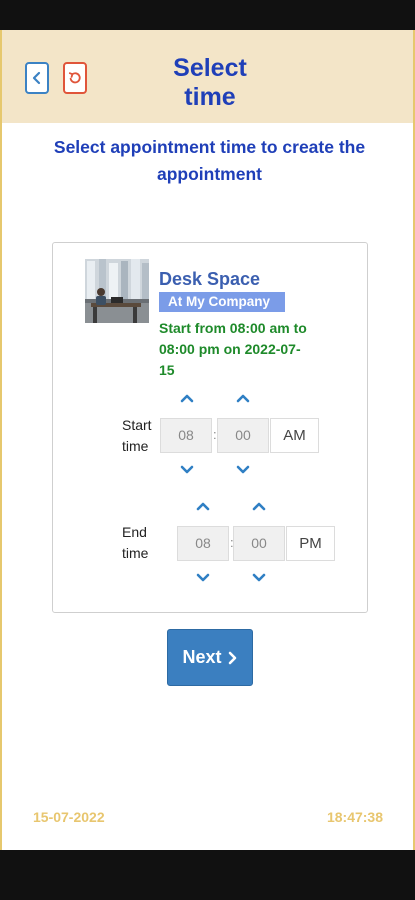 The width and height of the screenshot is (415, 900). I want to click on next-button: Next, so click(210, 657).